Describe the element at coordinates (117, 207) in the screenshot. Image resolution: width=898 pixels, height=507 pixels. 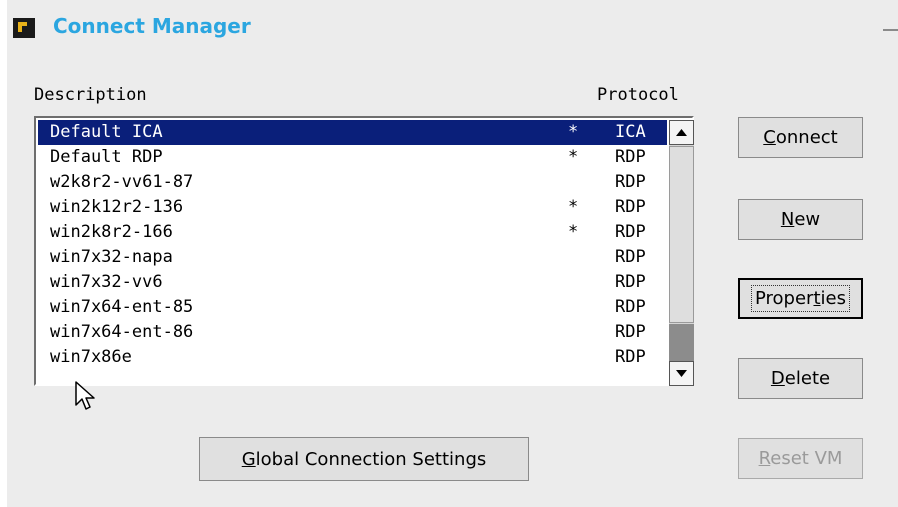
I see `connection-description: win2k12r2-136` at that location.